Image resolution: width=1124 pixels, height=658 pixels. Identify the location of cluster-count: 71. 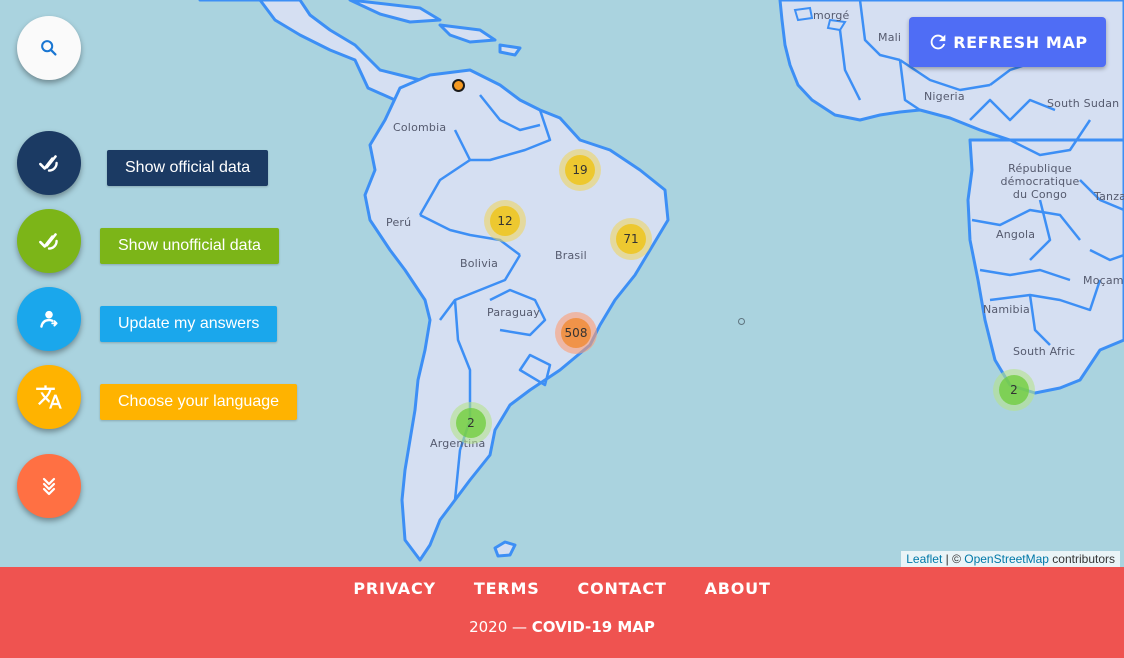
(631, 239).